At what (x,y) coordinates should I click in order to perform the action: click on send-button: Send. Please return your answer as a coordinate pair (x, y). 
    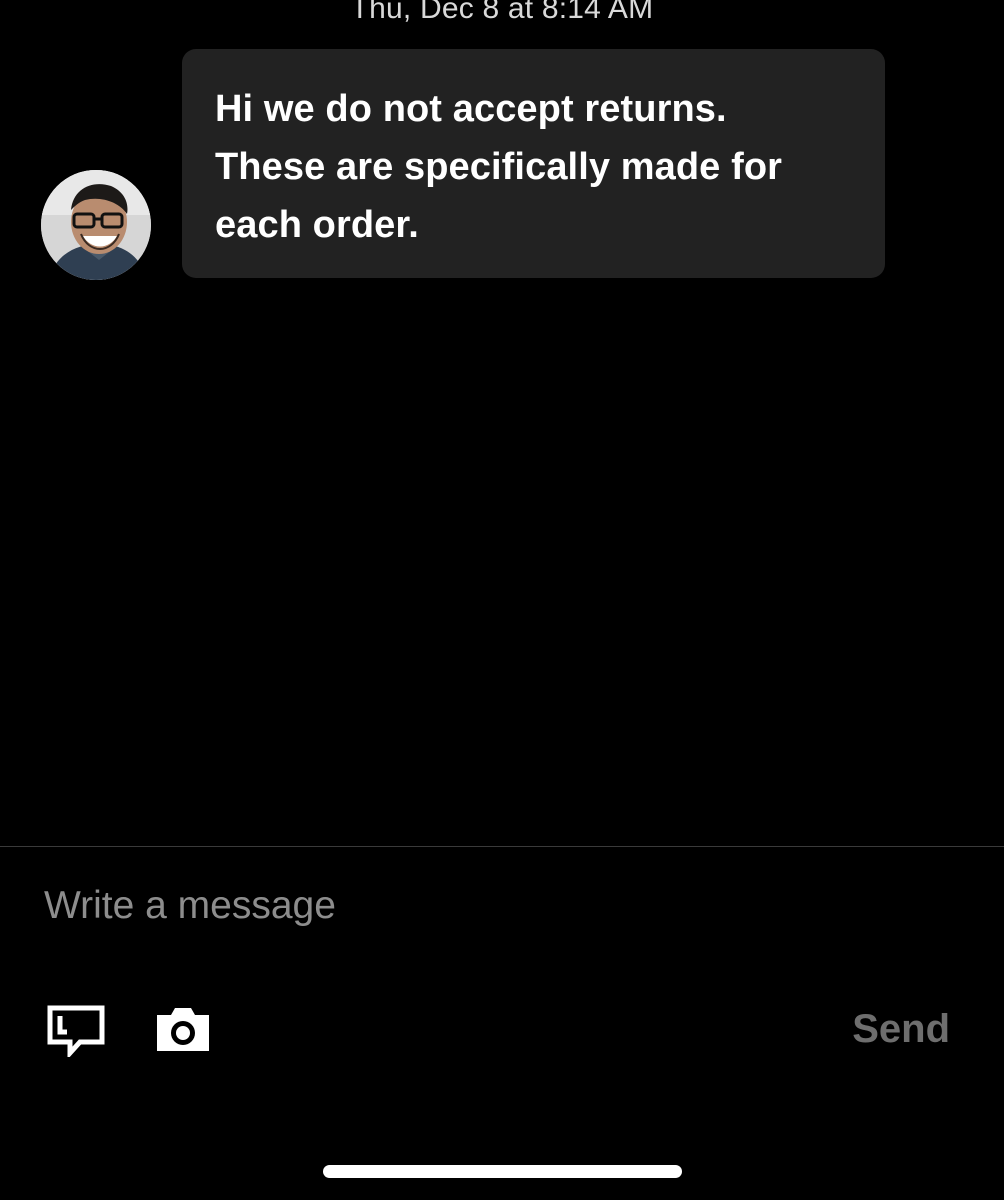
    Looking at the image, I should click on (895, 1029).